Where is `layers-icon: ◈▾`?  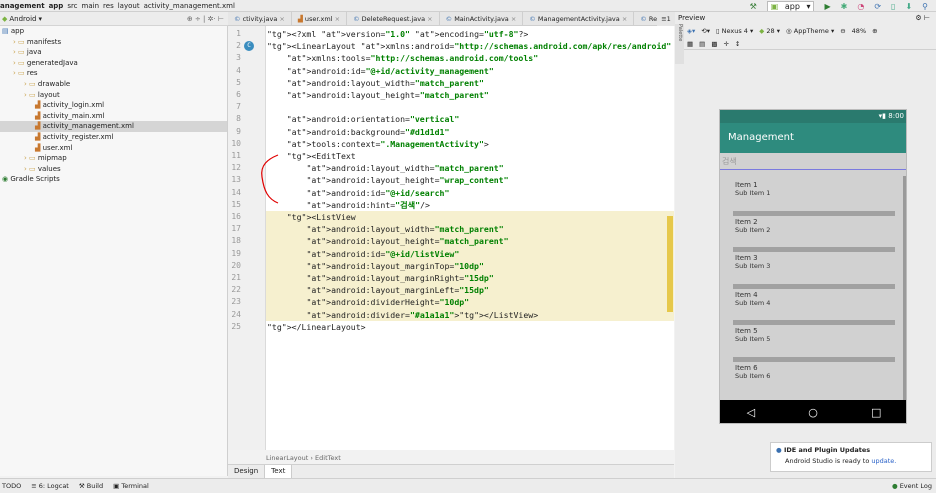 layers-icon: ◈▾ is located at coordinates (691, 31).